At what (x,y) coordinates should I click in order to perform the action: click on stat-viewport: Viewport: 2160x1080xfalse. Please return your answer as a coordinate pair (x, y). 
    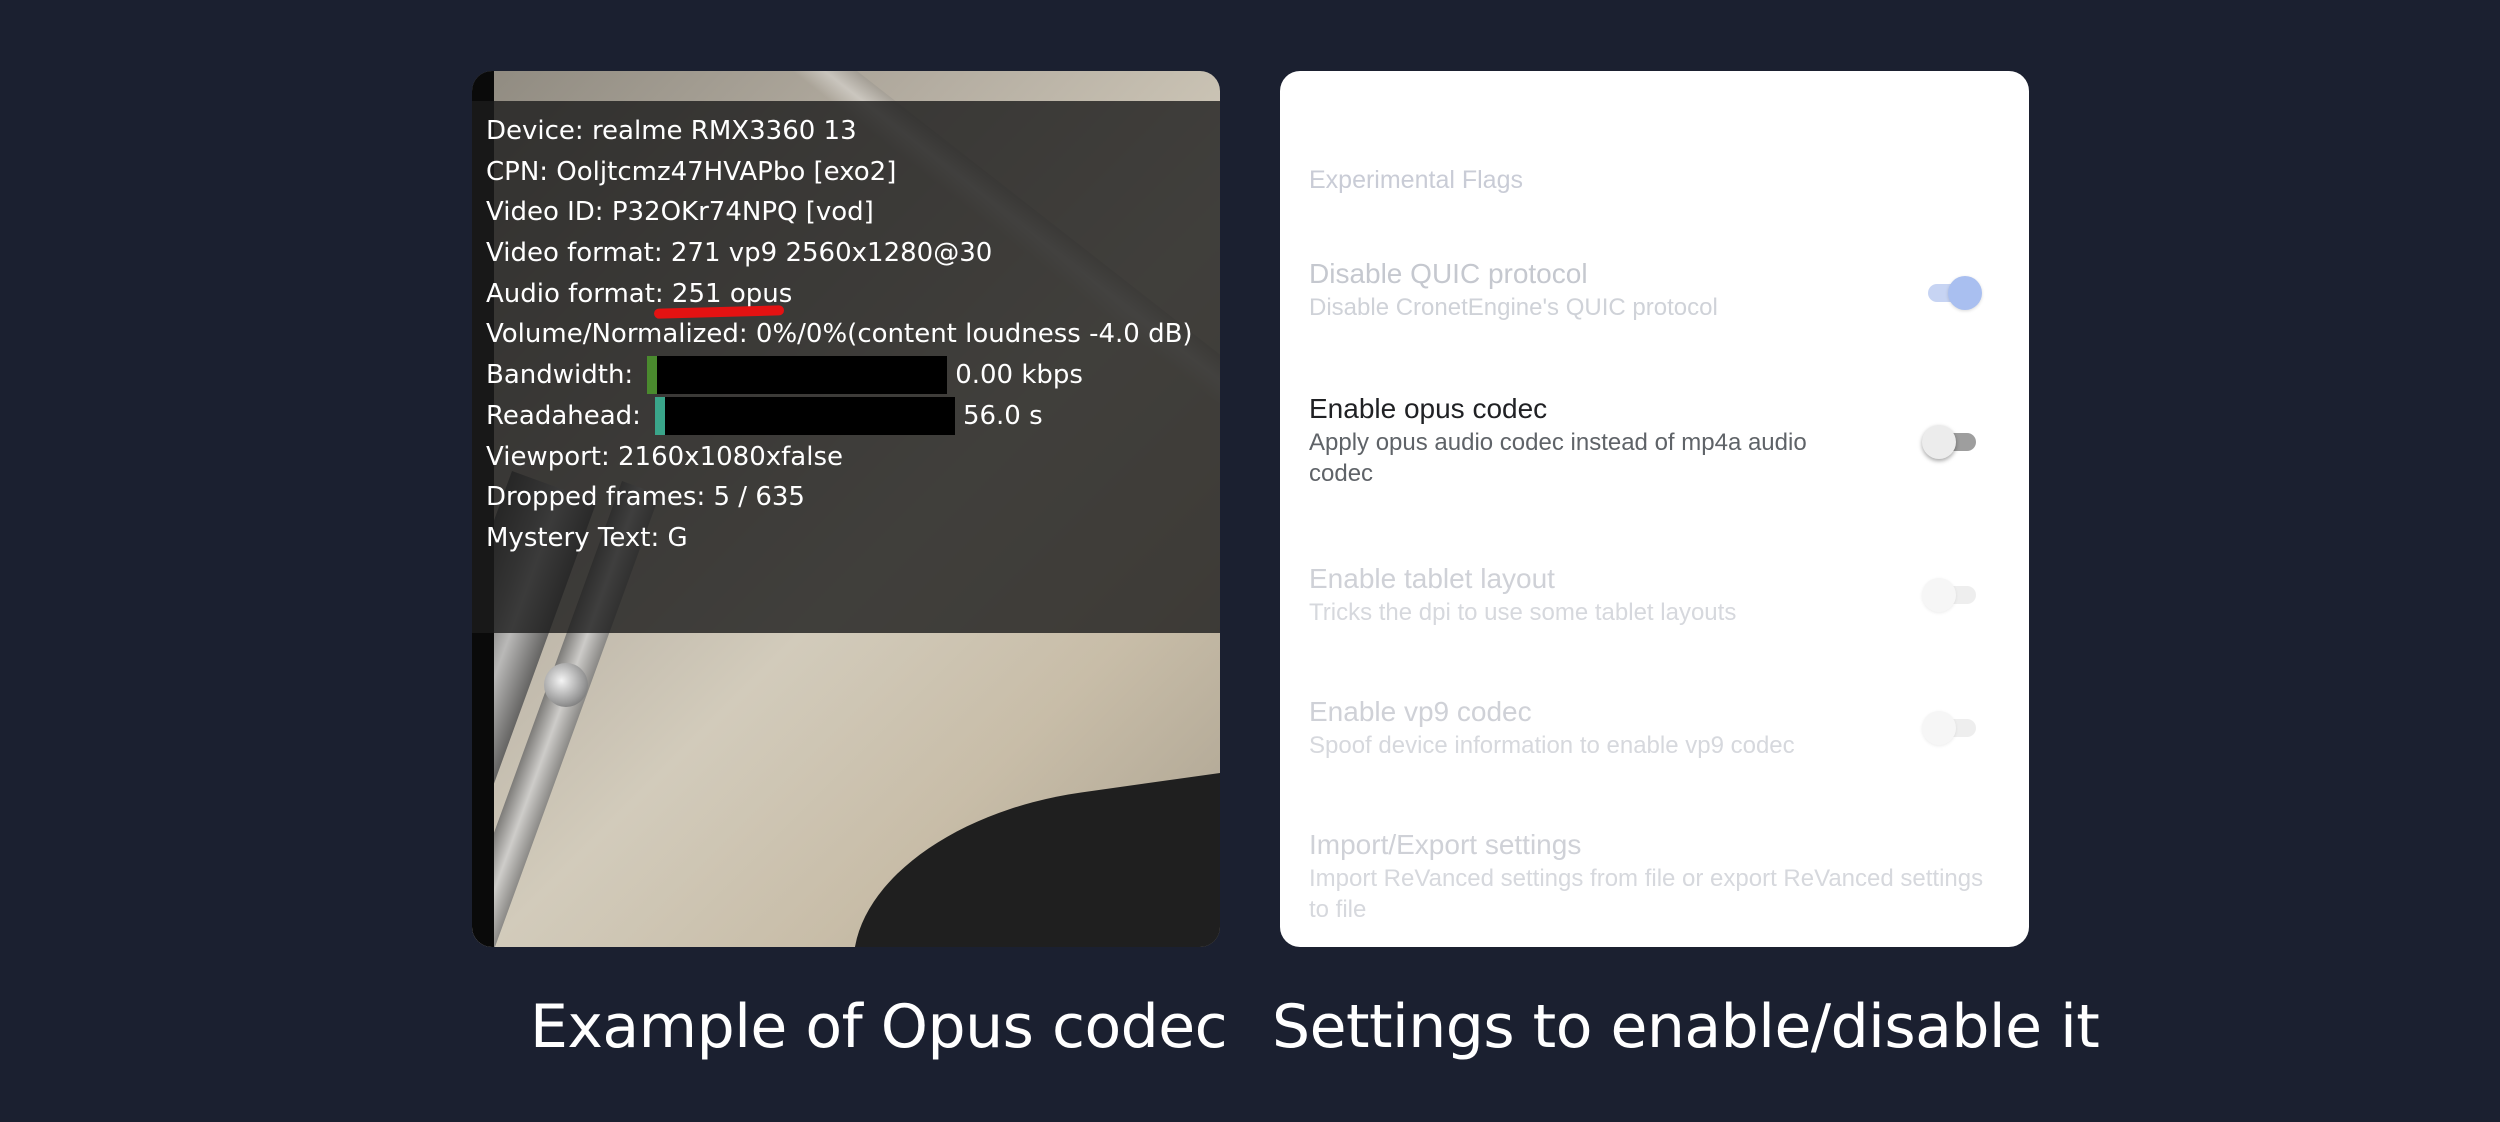
    Looking at the image, I should click on (664, 456).